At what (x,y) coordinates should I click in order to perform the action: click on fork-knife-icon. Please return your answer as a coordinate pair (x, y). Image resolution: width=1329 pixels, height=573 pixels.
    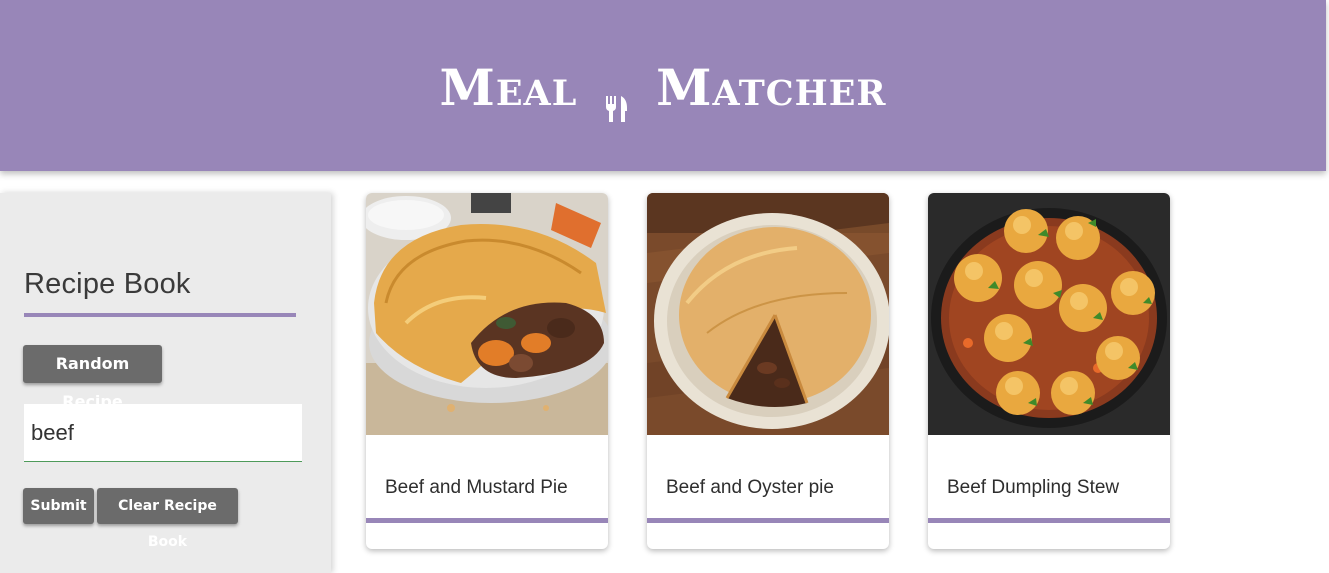
    Looking at the image, I should click on (617, 96).